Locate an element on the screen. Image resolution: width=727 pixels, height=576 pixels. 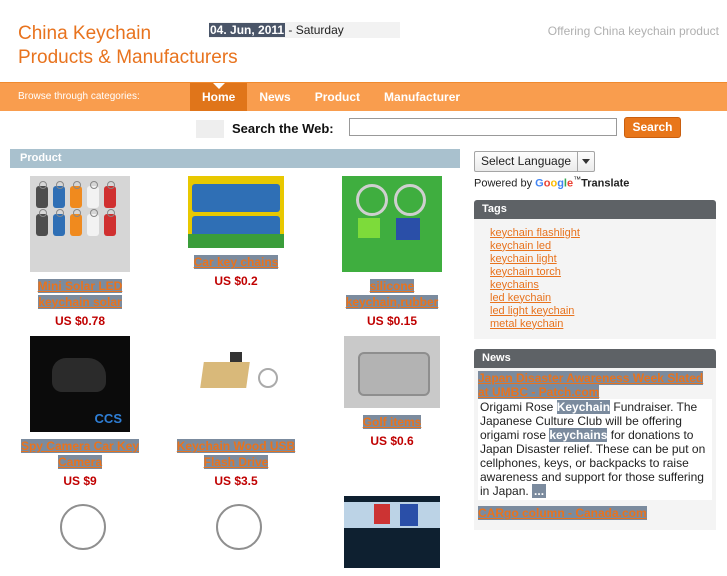
language-select-label: Select Language is located at coordinates (526, 161).